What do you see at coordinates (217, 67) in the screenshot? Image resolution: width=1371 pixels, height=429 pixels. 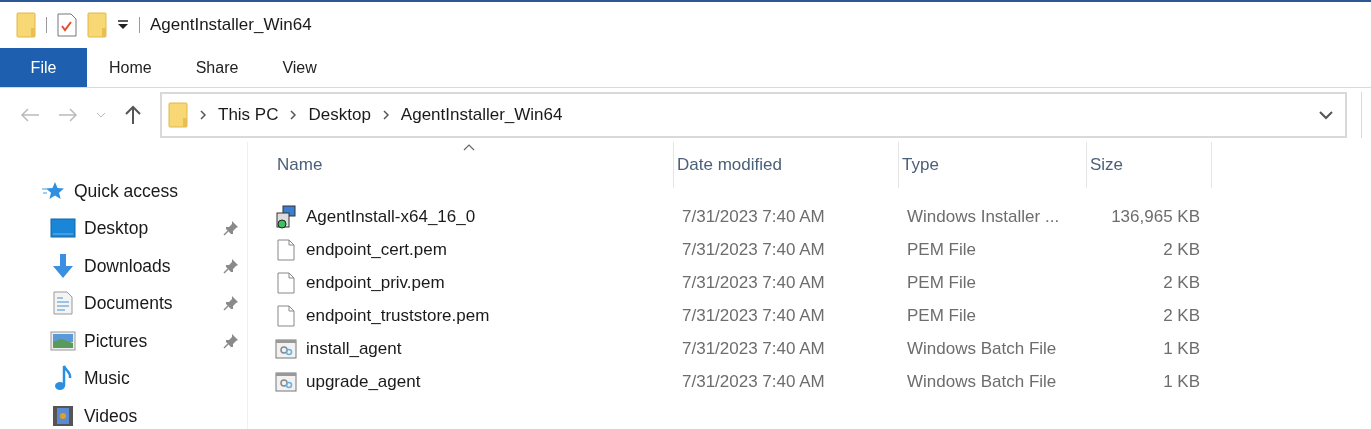 I see `ribbon-tab: Share` at bounding box center [217, 67].